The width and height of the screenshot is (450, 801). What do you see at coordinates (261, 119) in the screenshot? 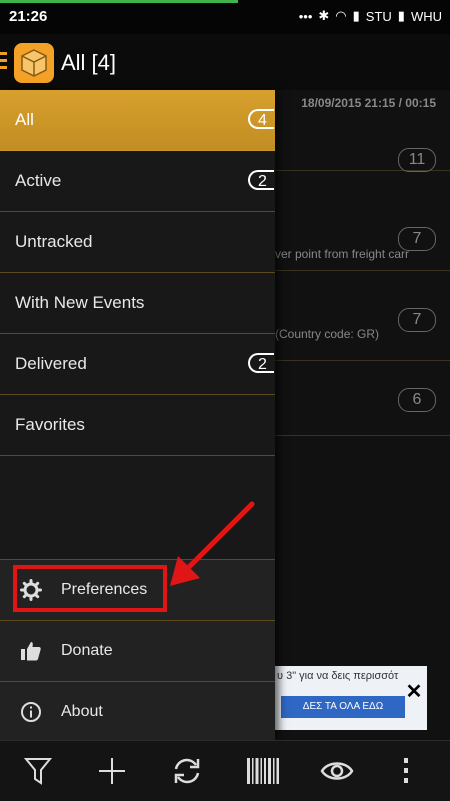
I see `count-badge: 4` at bounding box center [261, 119].